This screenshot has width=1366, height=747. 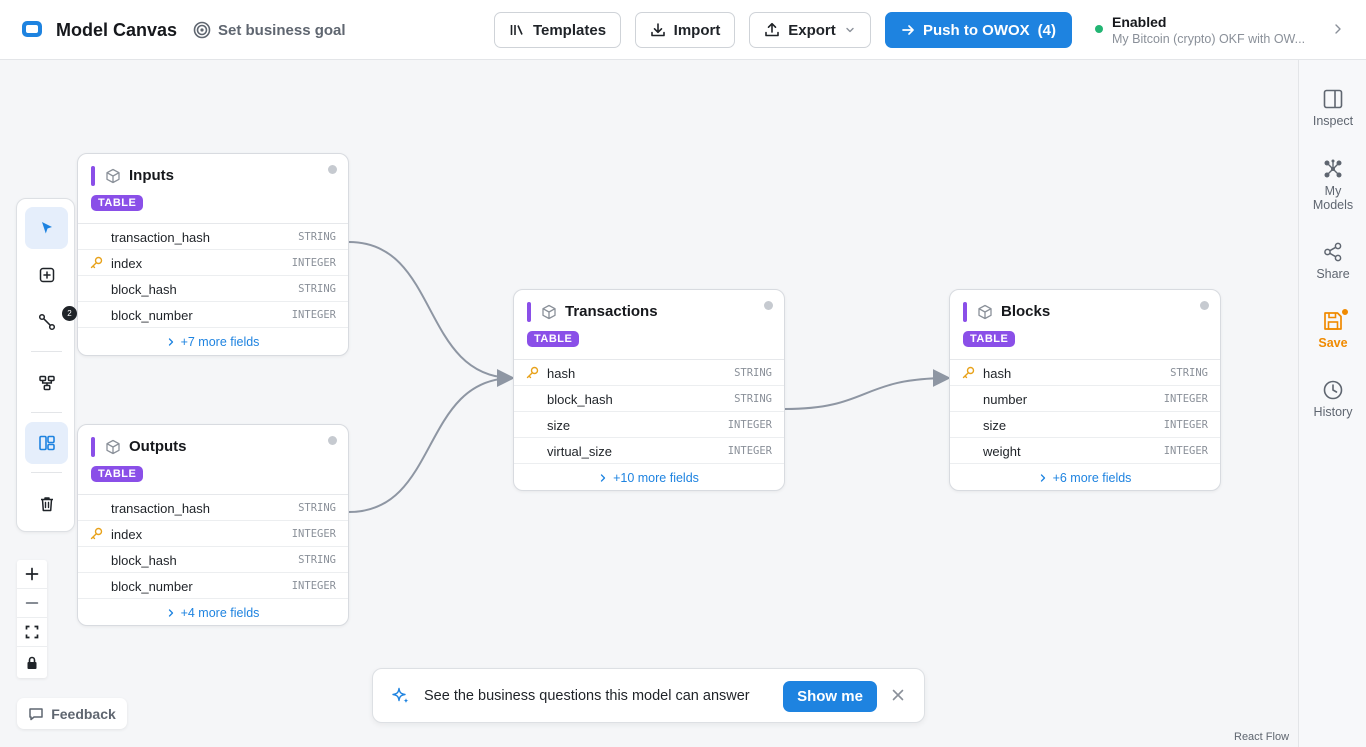 What do you see at coordinates (1002, 451) in the screenshot?
I see `field-name: weight` at bounding box center [1002, 451].